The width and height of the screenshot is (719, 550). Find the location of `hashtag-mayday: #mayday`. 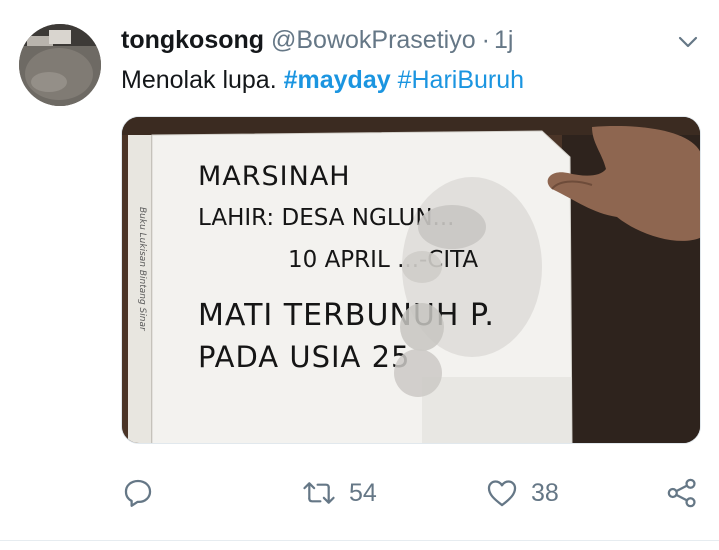

hashtag-mayday: #mayday is located at coordinates (337, 80).